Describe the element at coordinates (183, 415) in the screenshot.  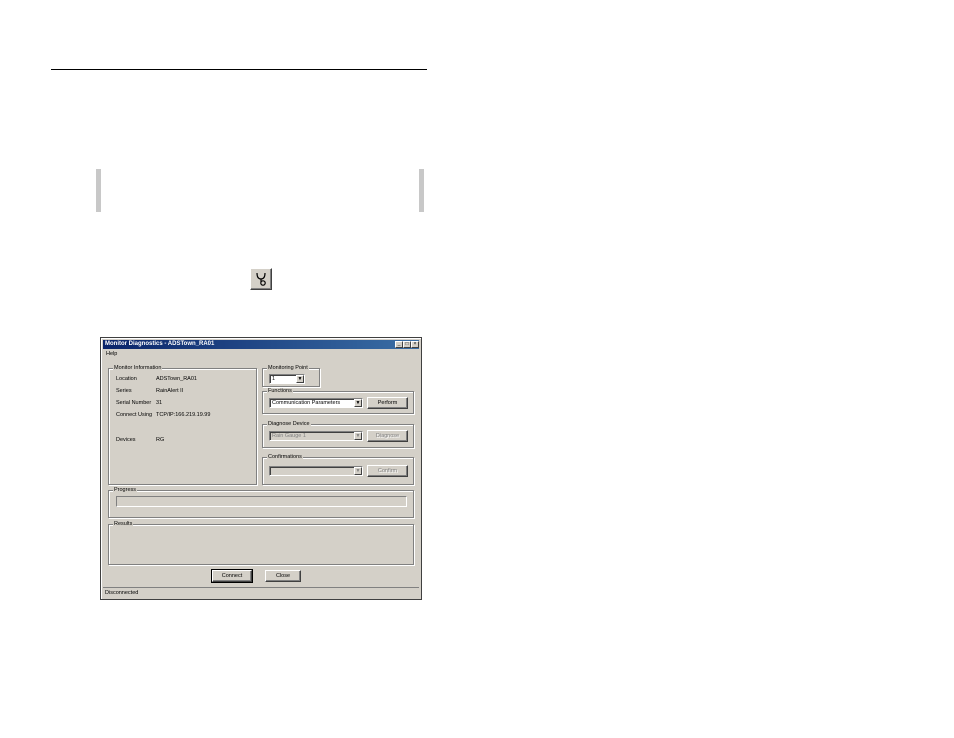
I see `field-connect-using-value: TCP/IP:166.219.19.99` at that location.